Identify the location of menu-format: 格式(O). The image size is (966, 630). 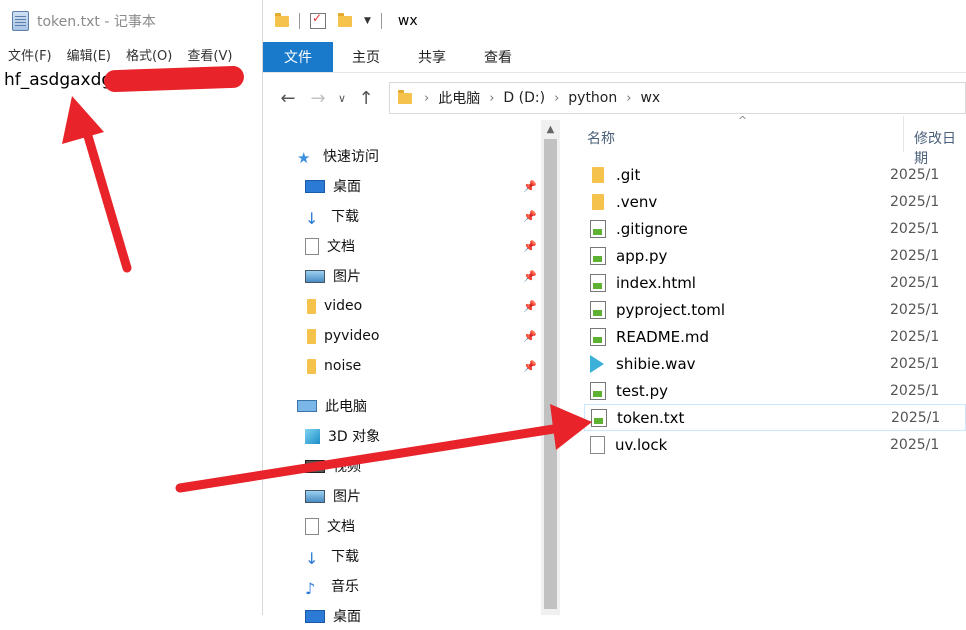
(148, 54).